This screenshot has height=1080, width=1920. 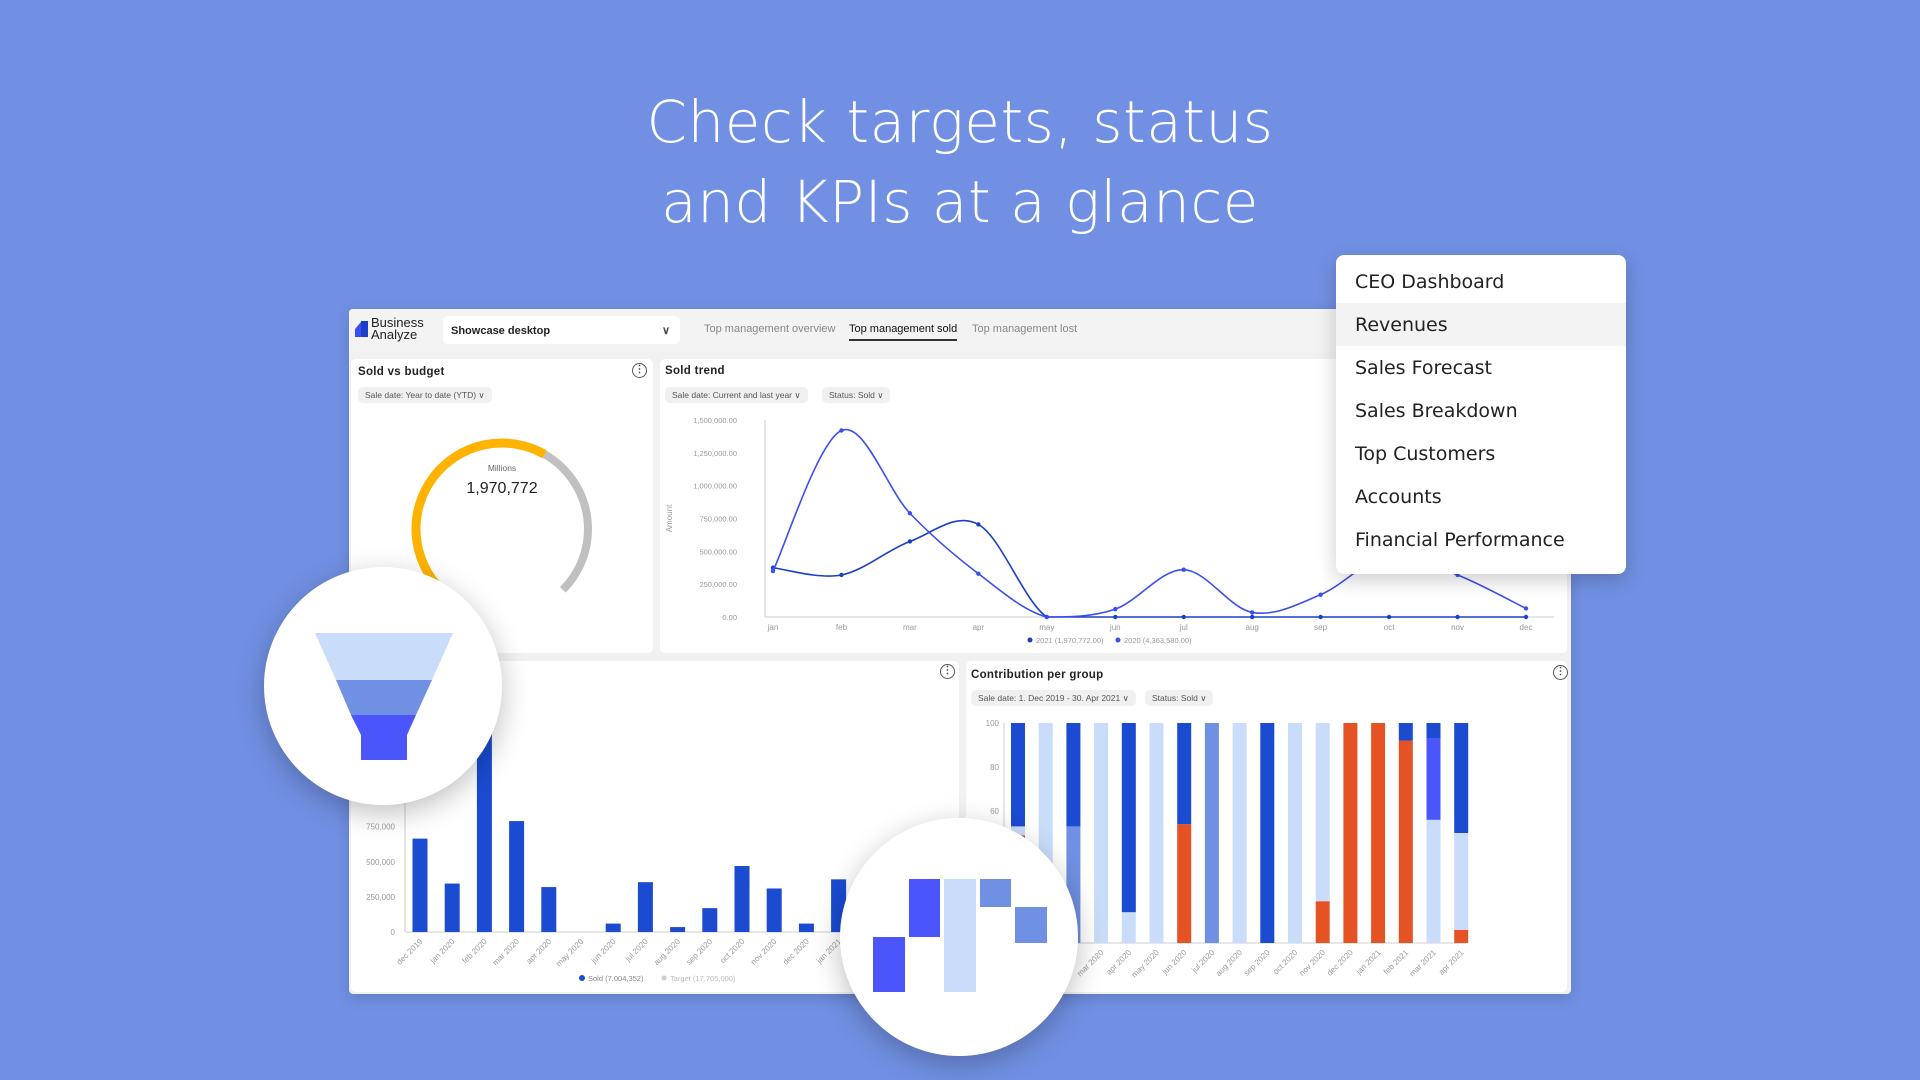 What do you see at coordinates (1030, 640) in the screenshot?
I see `legend-marker` at bounding box center [1030, 640].